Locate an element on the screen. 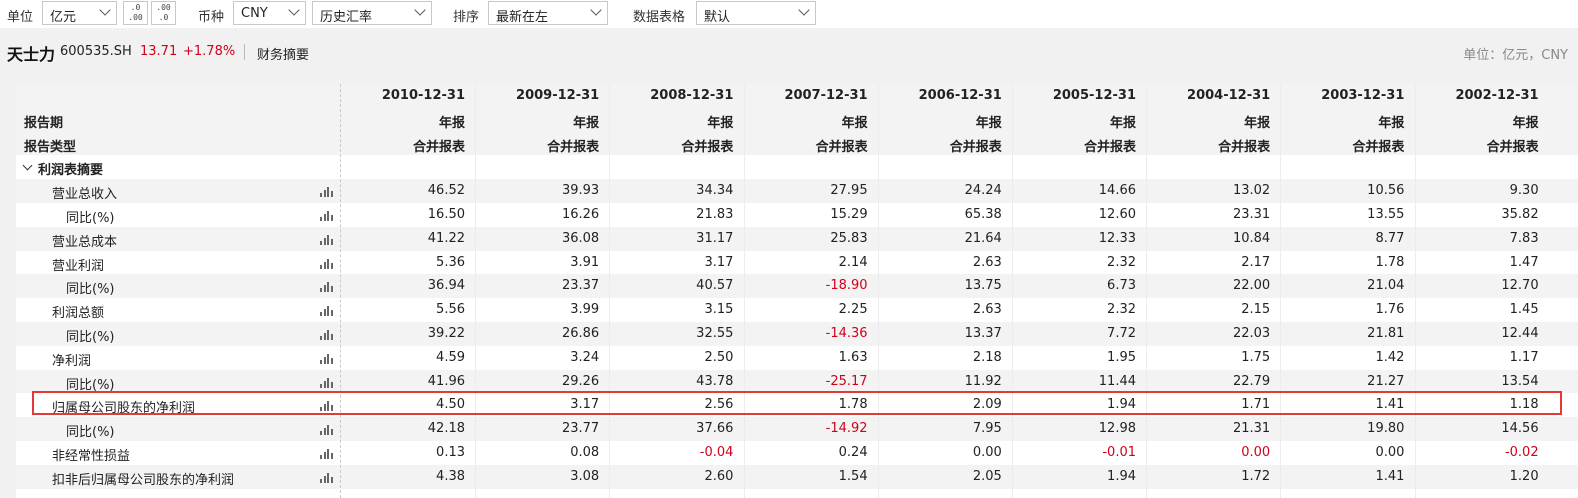 This screenshot has width=1578, height=498. table-cell: 23.37 is located at coordinates (580, 286).